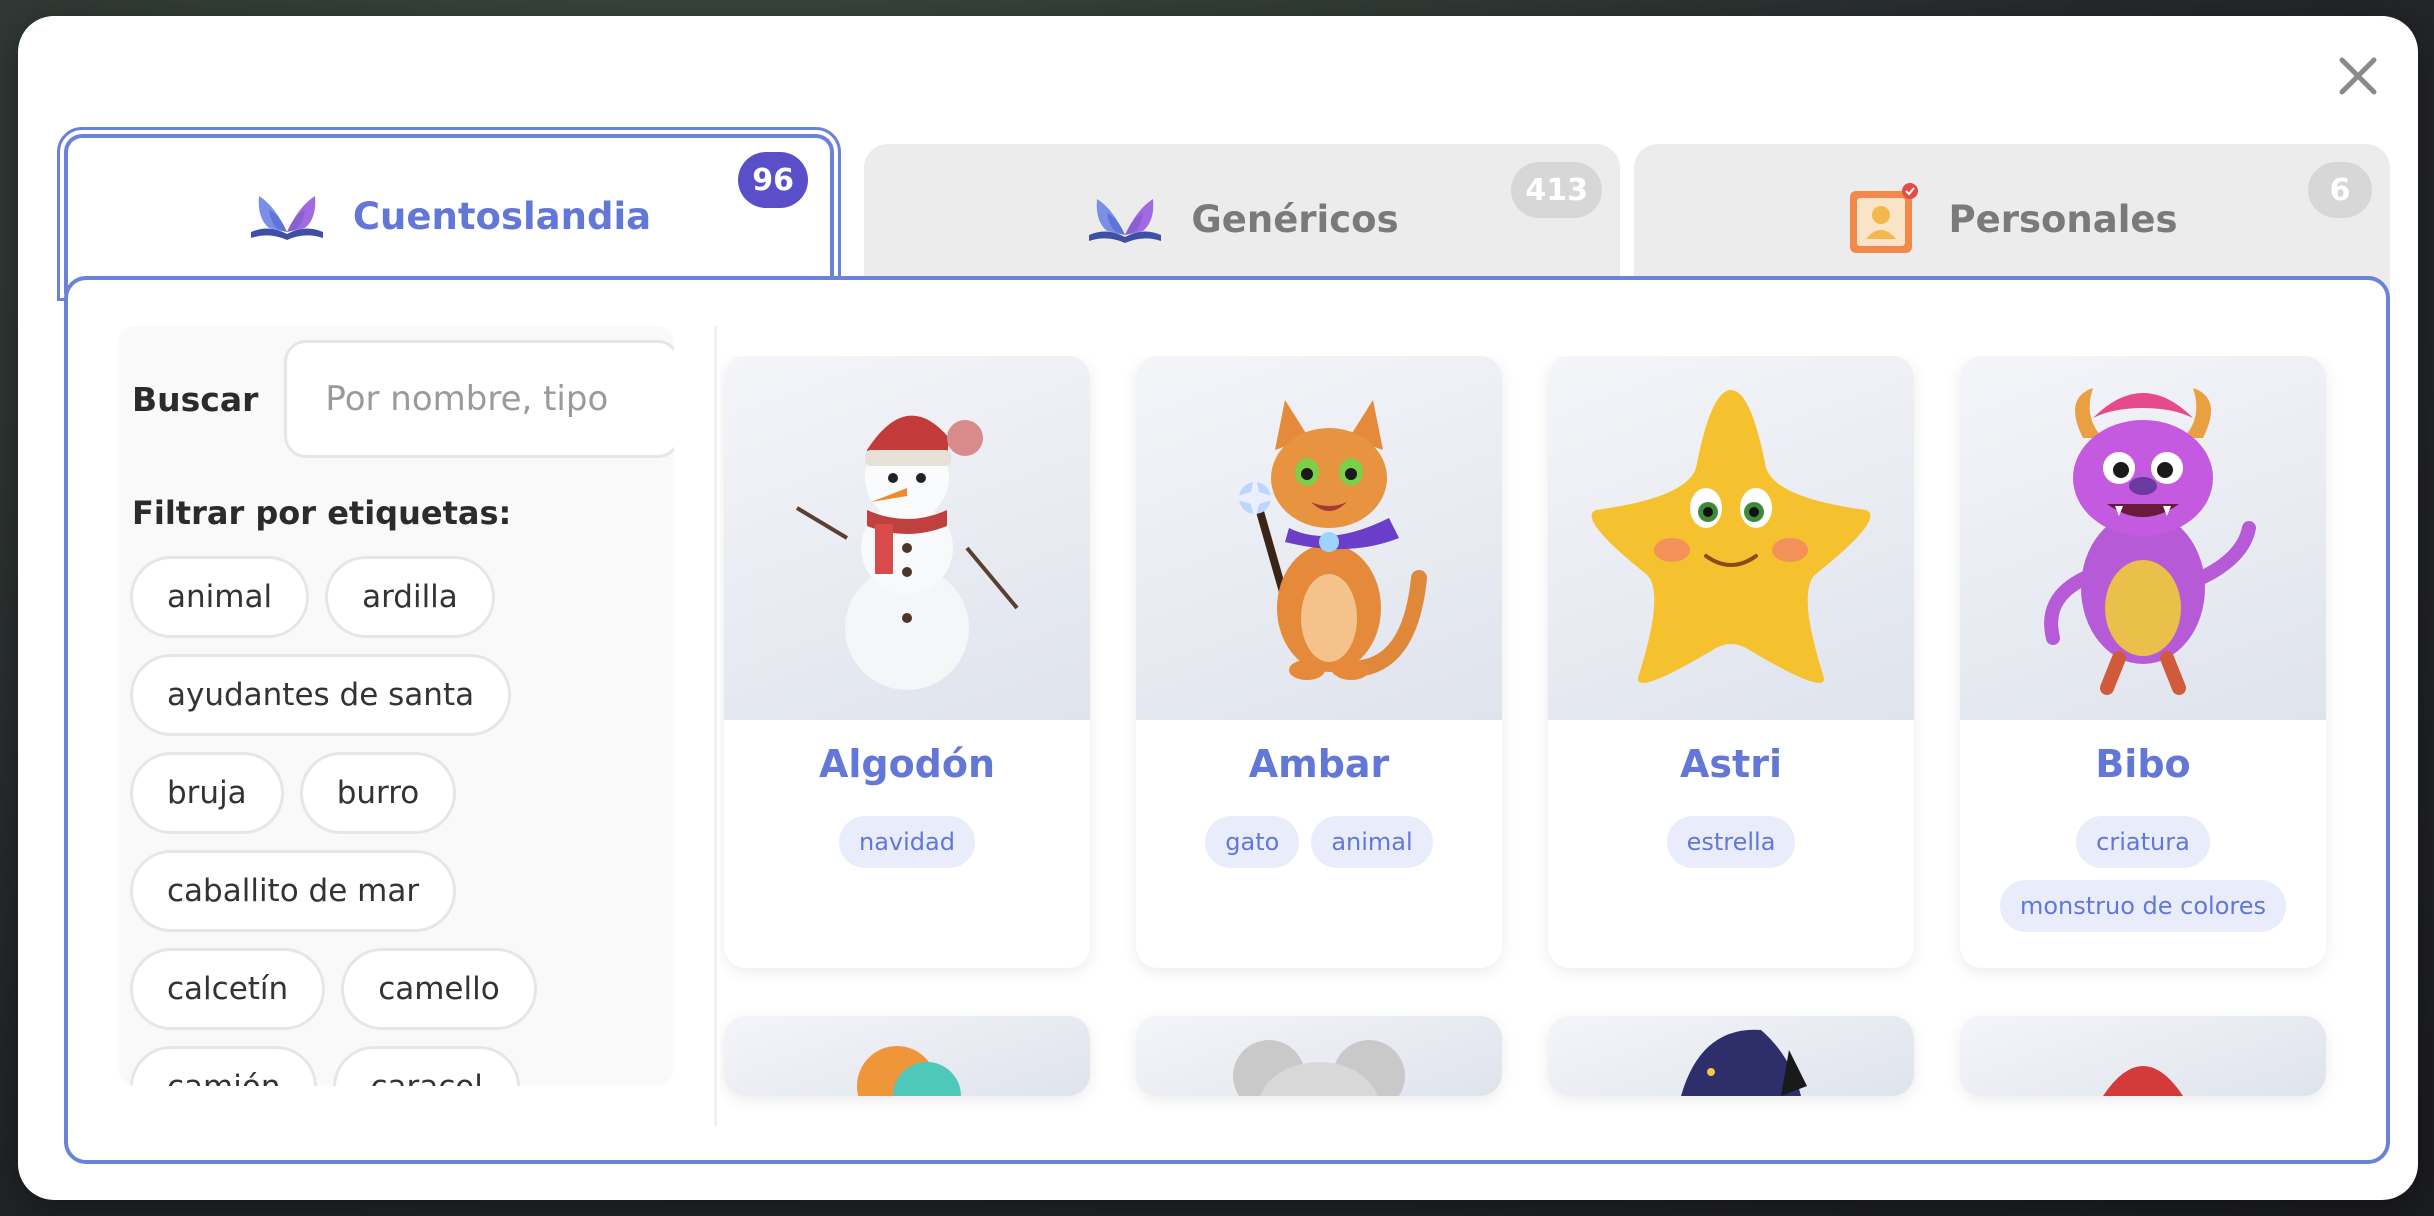 Image resolution: width=2434 pixels, height=1216 pixels. Describe the element at coordinates (1731, 764) in the screenshot. I see `character-name: Astri` at that location.